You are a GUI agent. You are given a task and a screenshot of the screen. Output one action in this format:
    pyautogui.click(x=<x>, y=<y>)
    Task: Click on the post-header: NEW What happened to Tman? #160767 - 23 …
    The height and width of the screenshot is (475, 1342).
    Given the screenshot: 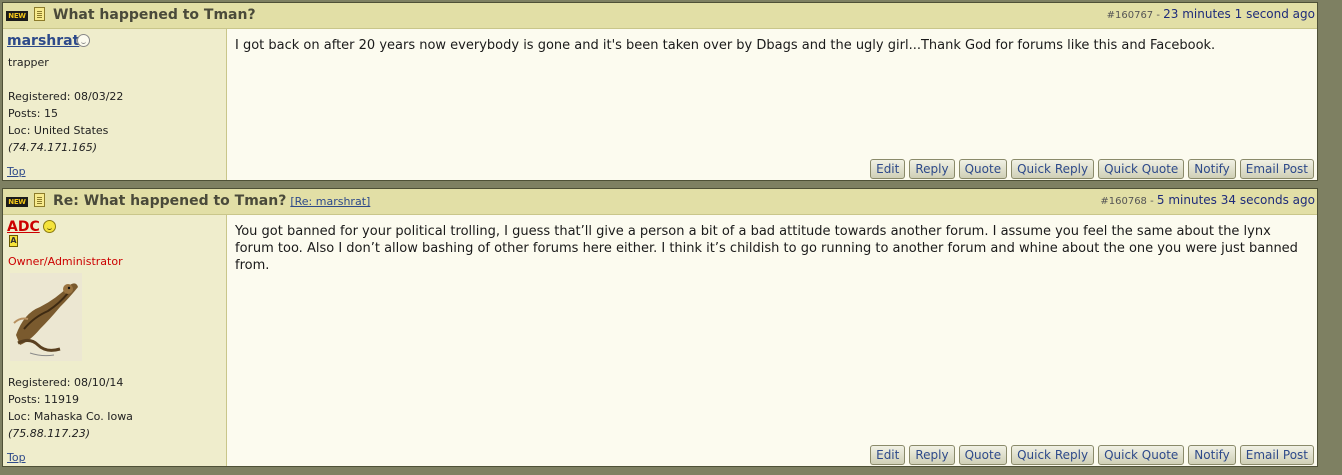 What is the action you would take?
    pyautogui.click(x=660, y=16)
    